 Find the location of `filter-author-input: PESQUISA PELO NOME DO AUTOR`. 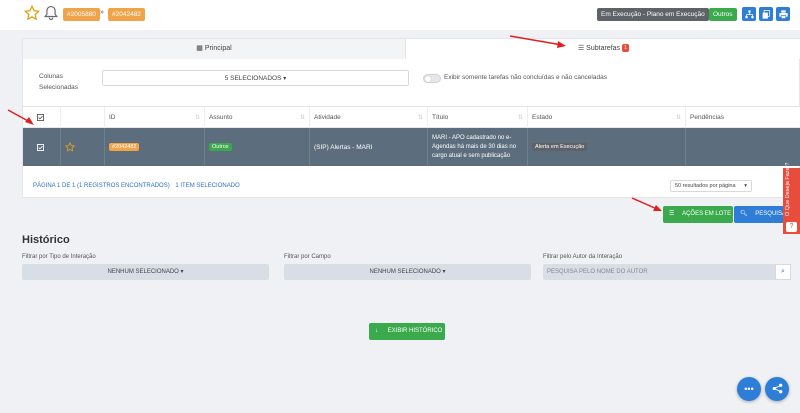

filter-author-input: PESQUISA PELO NOME DO AUTOR is located at coordinates (659, 272).